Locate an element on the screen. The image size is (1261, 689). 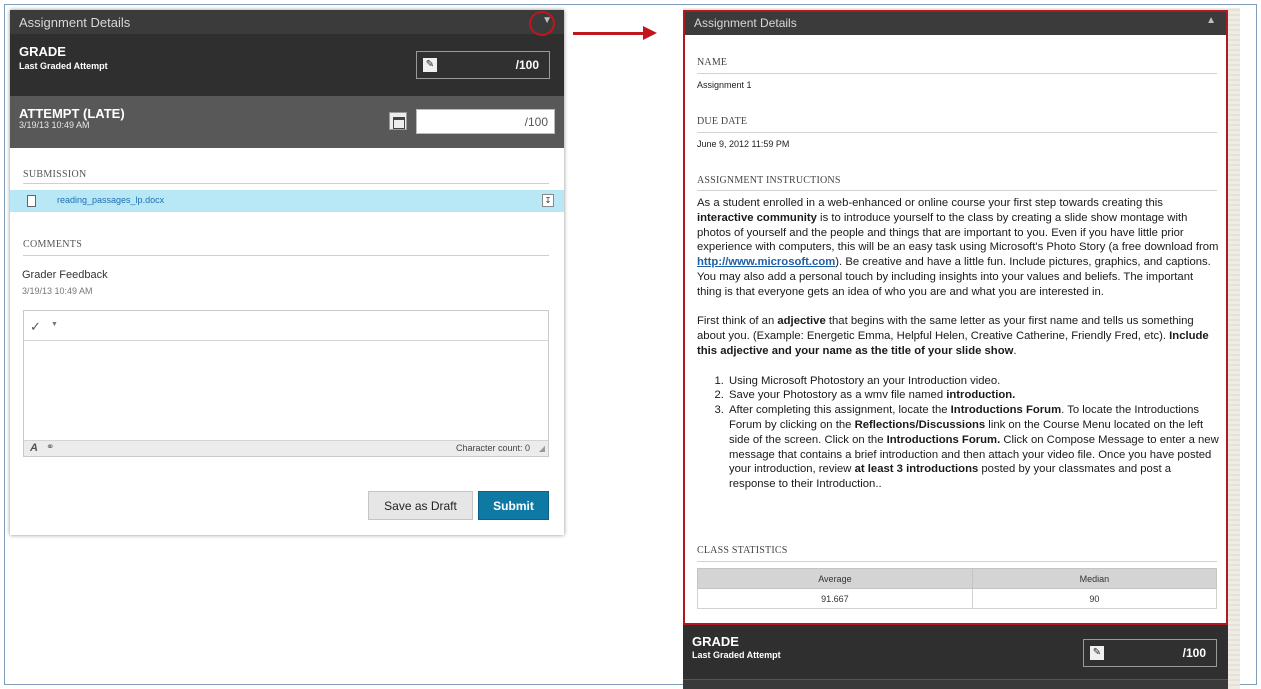
panel-header: Assignment Details ▲ is located at coordinates (955, 23).